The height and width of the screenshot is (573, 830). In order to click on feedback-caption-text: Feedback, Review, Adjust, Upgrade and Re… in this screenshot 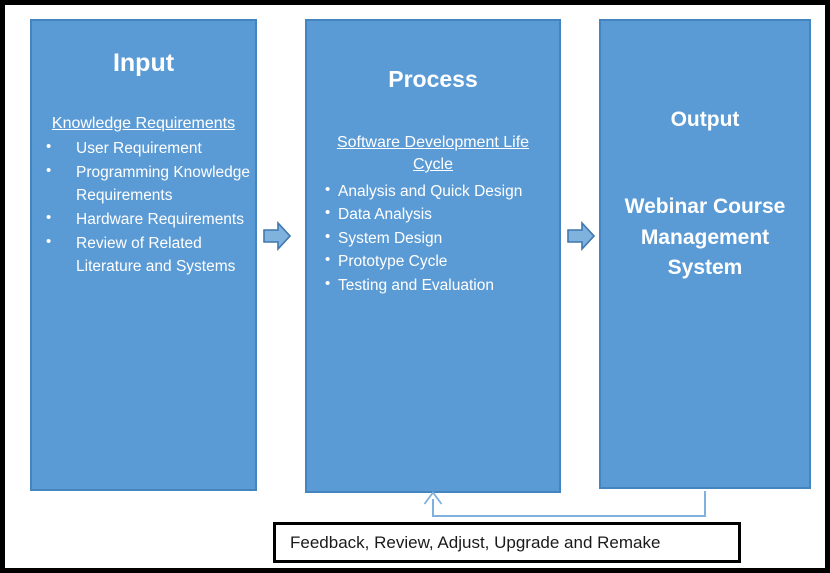, I will do `click(475, 542)`.